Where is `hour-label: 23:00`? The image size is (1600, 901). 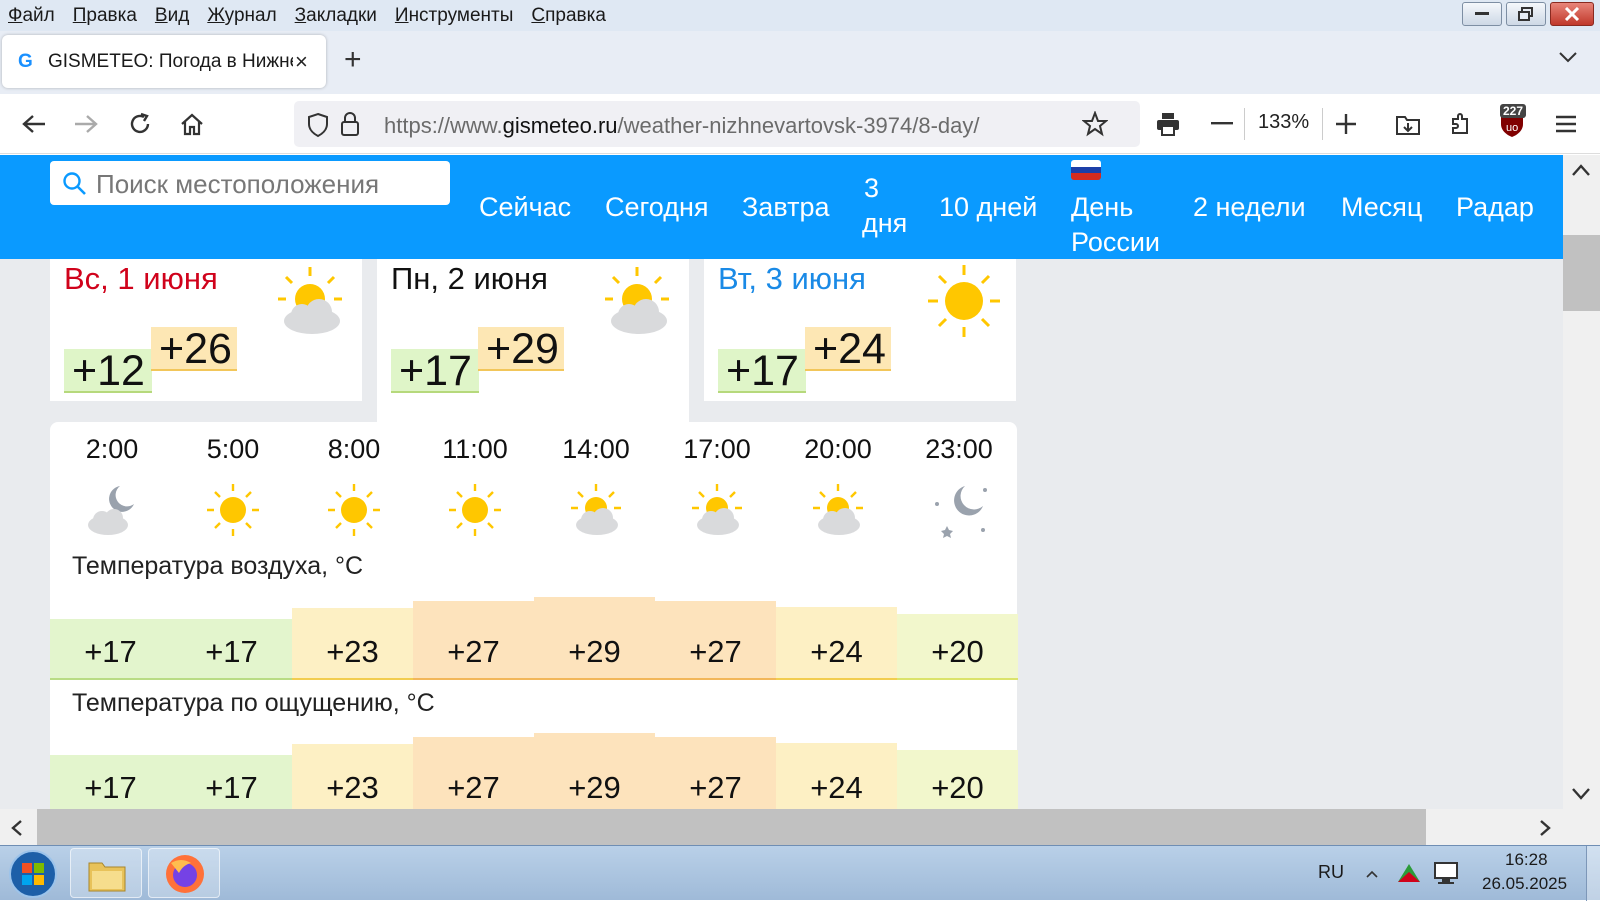
hour-label: 23:00 is located at coordinates (959, 449).